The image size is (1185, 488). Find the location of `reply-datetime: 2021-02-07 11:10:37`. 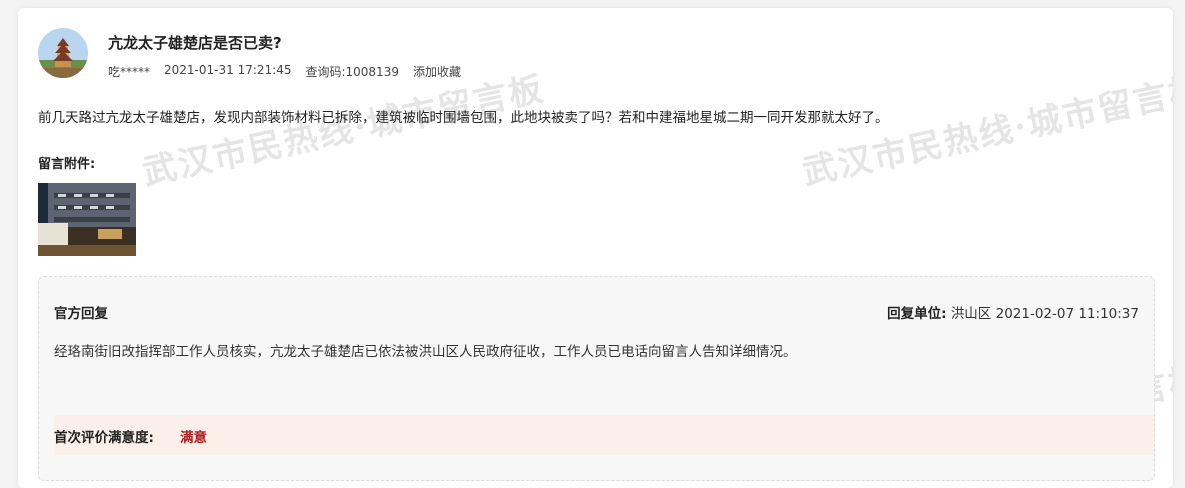

reply-datetime: 2021-02-07 11:10:37 is located at coordinates (1067, 314).